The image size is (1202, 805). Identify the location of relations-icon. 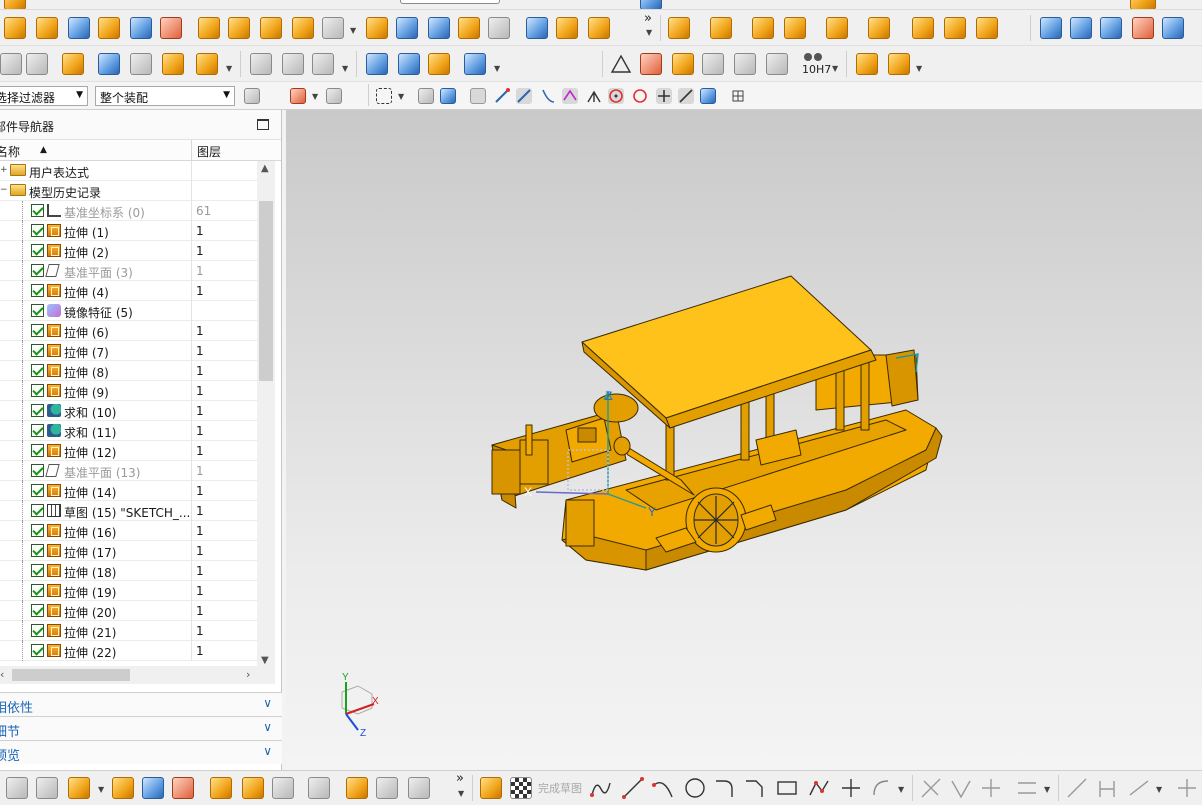
(1187, 788).